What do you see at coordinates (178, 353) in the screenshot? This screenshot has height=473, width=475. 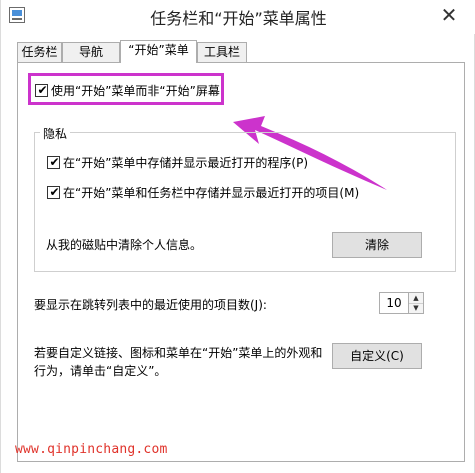 I see `customize-text-line1: 若要自定义链接、图标和菜单在“开始”菜单上的外观和` at bounding box center [178, 353].